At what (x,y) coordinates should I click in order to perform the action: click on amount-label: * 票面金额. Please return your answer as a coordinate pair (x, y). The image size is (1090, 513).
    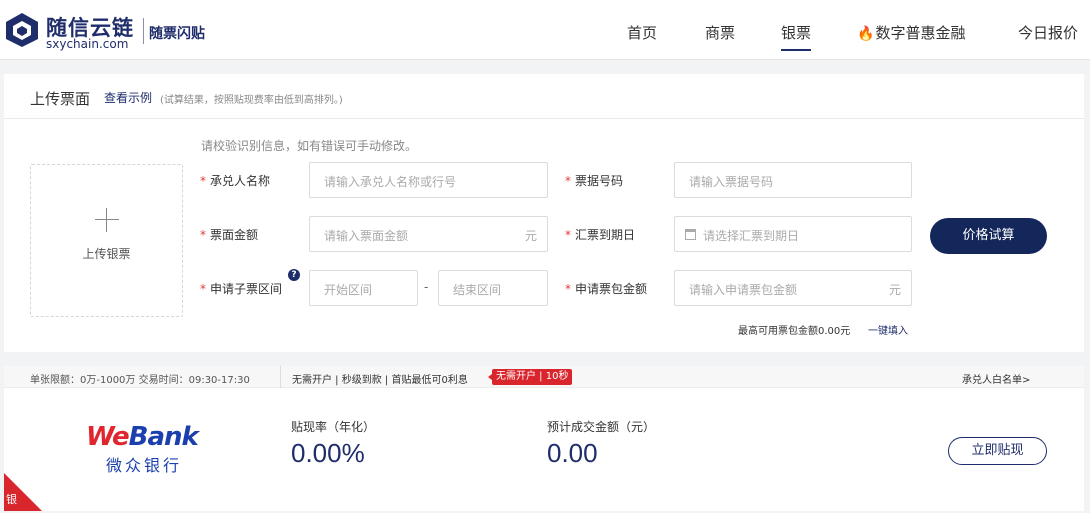
    Looking at the image, I should click on (229, 235).